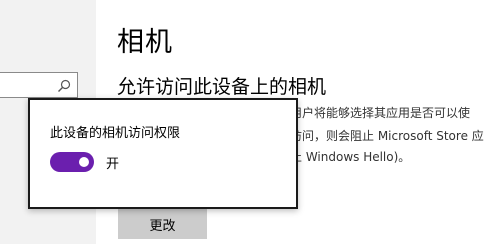 The height and width of the screenshot is (244, 504). What do you see at coordinates (145, 42) in the screenshot?
I see `page-title: 相机` at bounding box center [145, 42].